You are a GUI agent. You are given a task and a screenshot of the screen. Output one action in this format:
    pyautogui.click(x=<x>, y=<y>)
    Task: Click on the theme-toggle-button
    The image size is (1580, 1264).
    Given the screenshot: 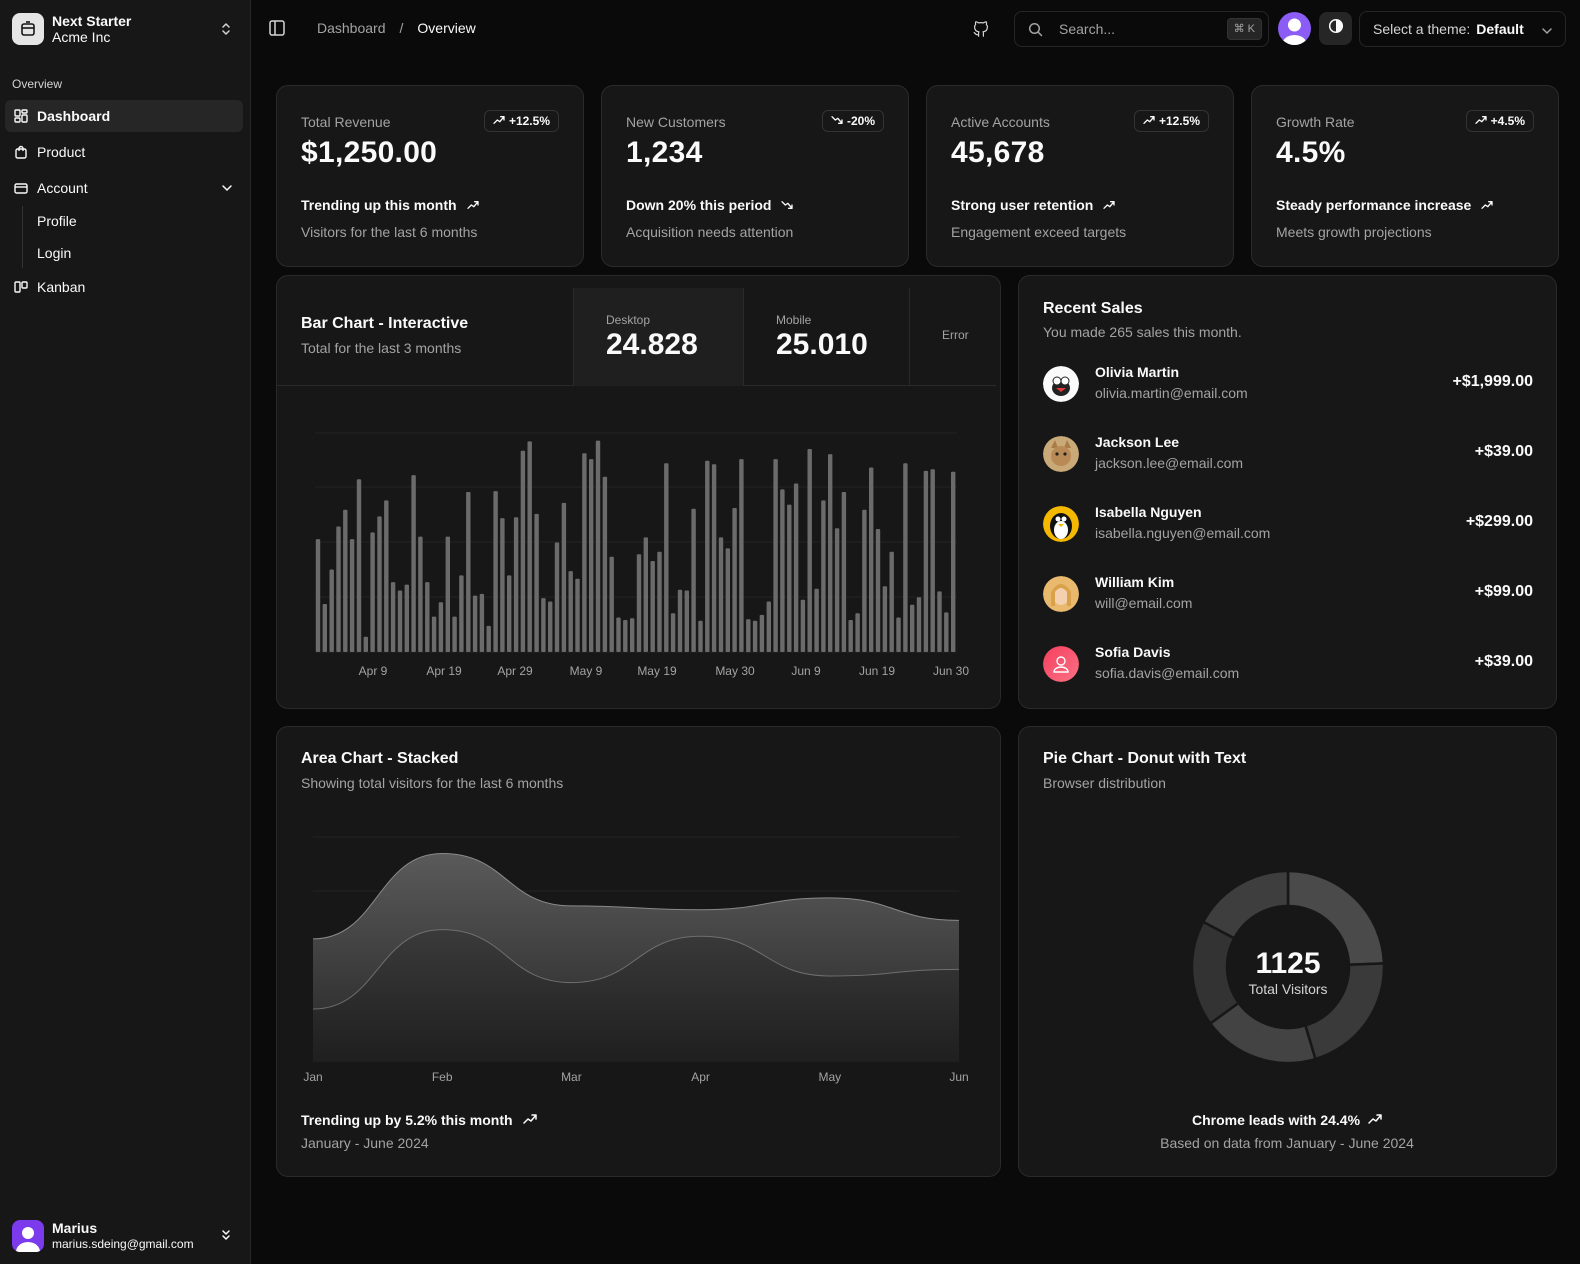 What is the action you would take?
    pyautogui.click(x=1335, y=28)
    